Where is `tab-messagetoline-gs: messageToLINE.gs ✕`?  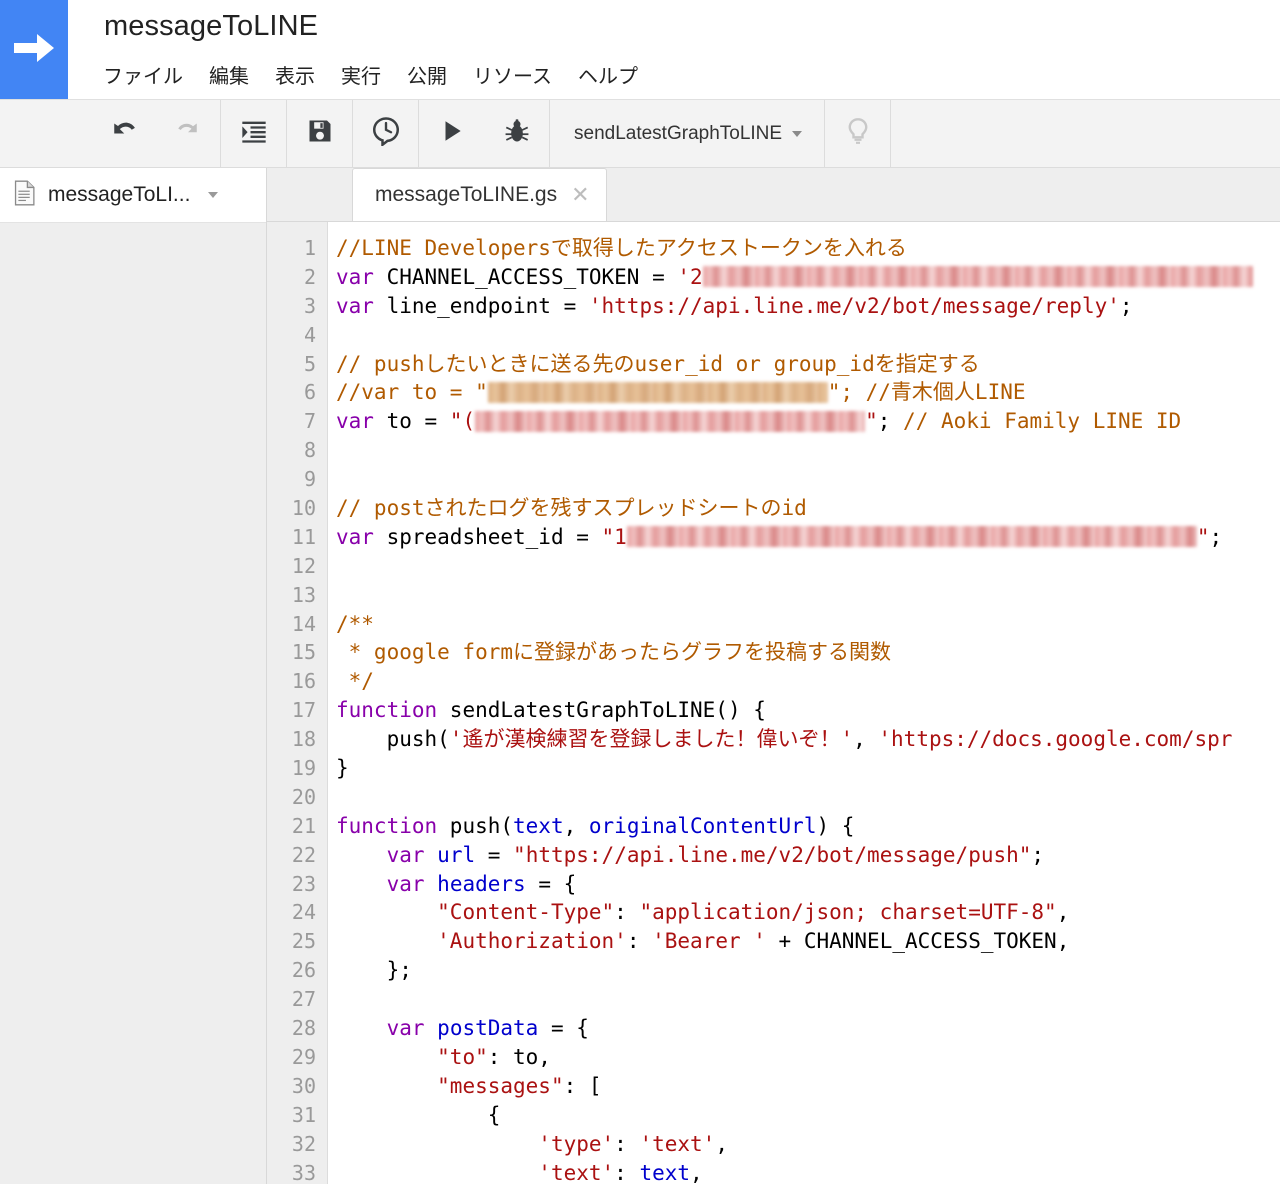 tab-messagetoline-gs: messageToLINE.gs ✕ is located at coordinates (479, 194).